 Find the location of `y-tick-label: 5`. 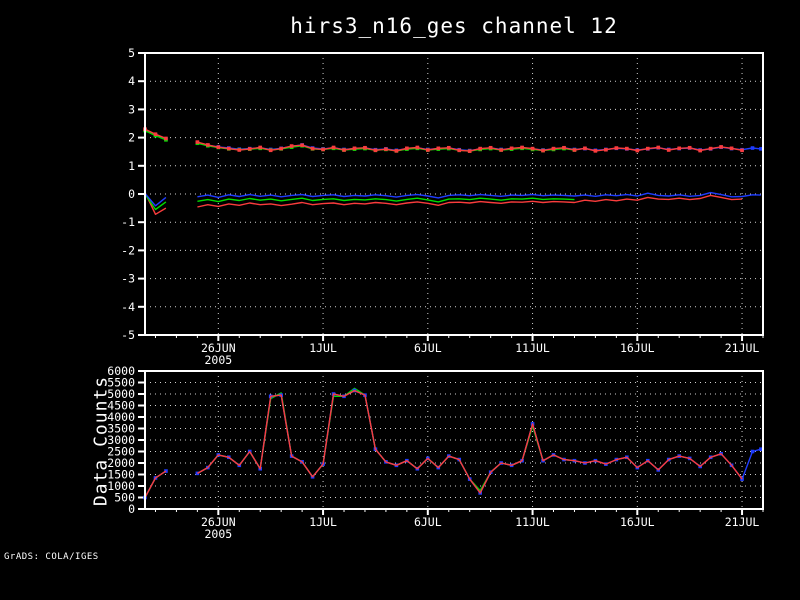

y-tick-label: 5 is located at coordinates (131, 53).